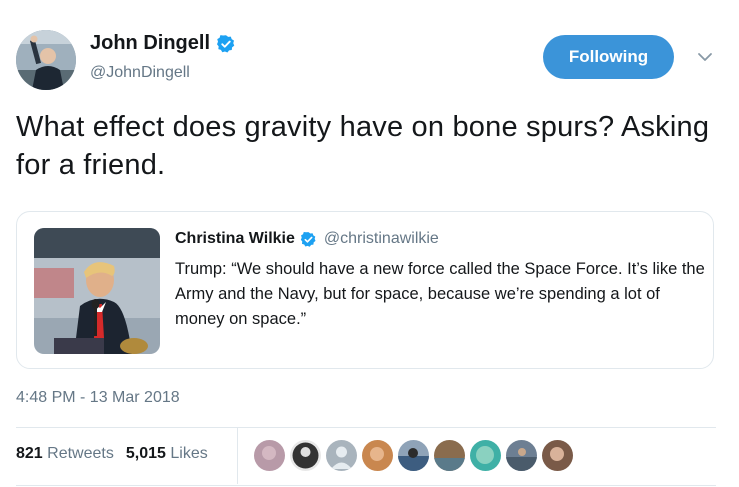  Describe the element at coordinates (145, 453) in the screenshot. I see `likes-count: 5,015` at that location.